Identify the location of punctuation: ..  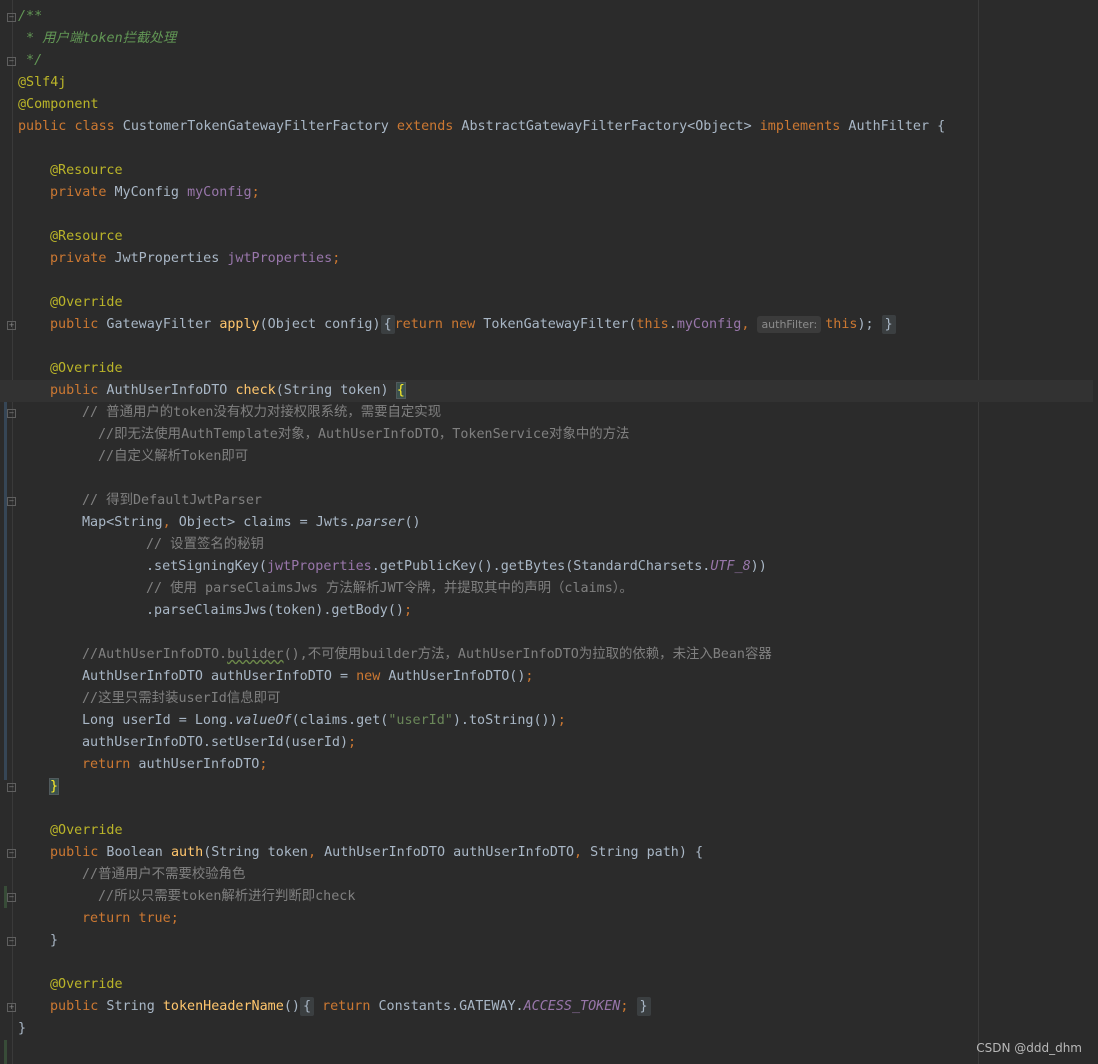
(672, 324).